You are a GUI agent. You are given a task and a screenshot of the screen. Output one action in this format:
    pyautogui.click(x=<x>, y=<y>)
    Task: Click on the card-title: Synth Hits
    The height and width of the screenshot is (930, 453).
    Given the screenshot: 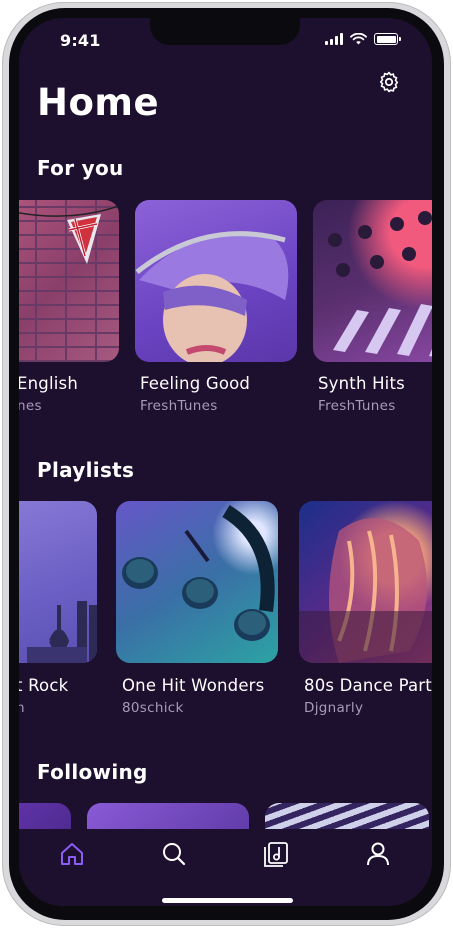 What is the action you would take?
    pyautogui.click(x=361, y=383)
    